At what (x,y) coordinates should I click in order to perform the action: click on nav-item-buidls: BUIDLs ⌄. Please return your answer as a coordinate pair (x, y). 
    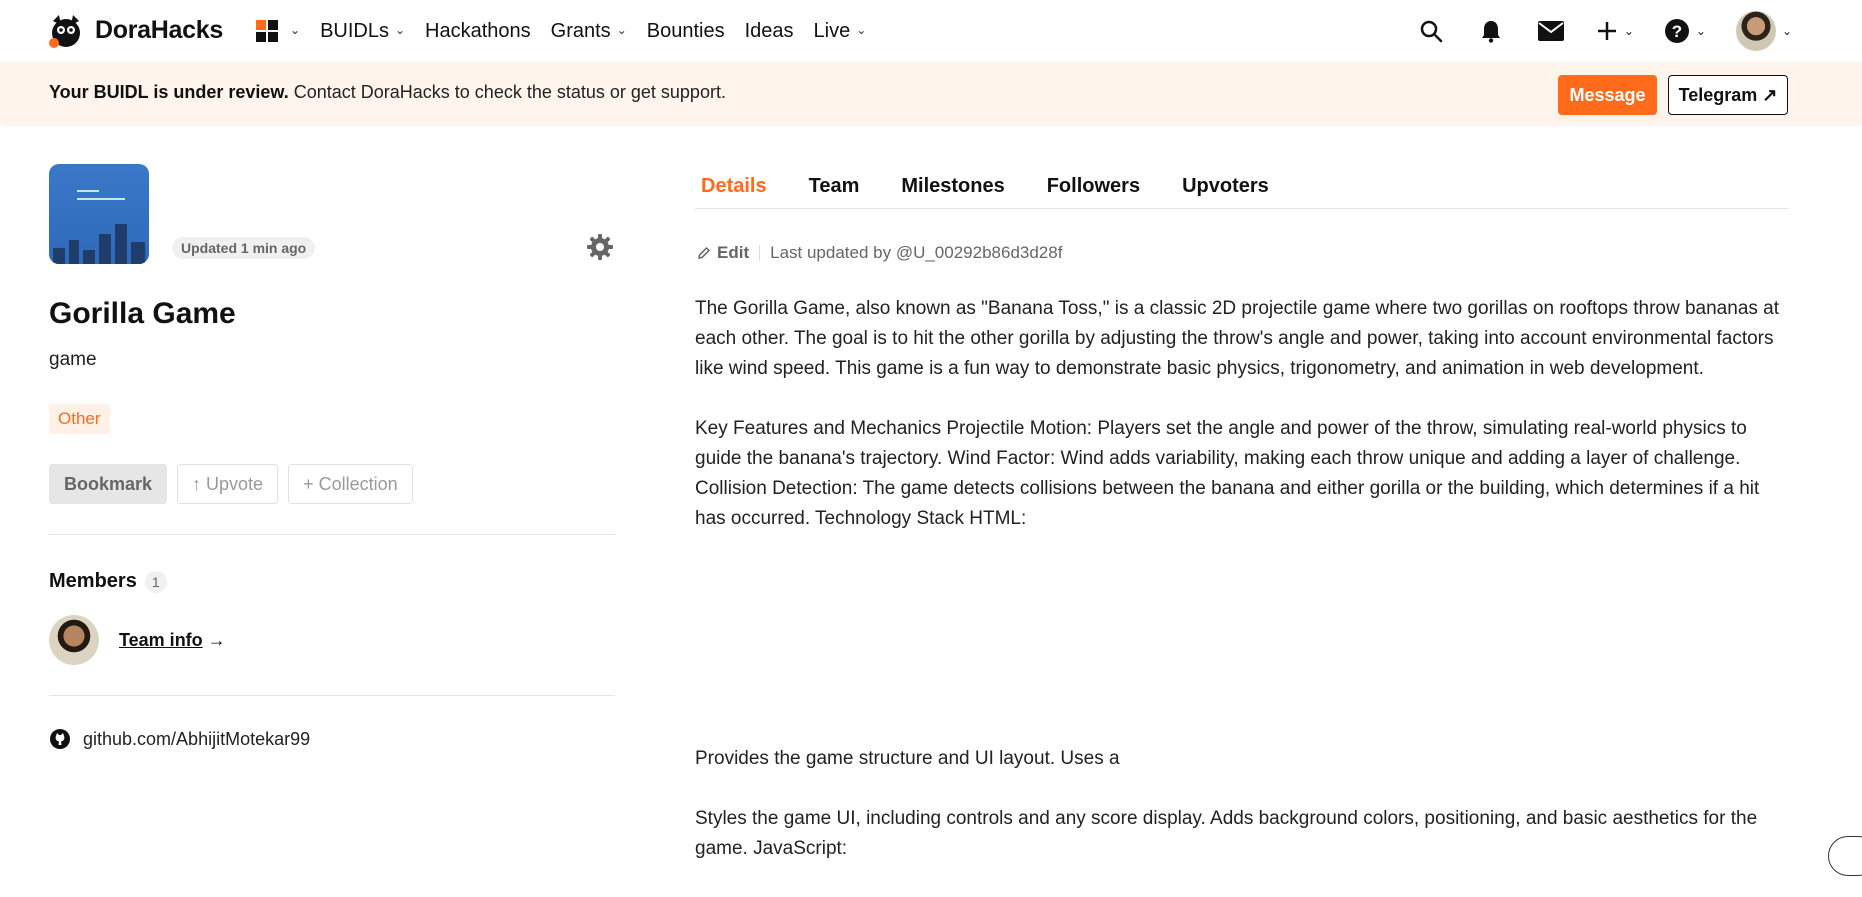
    Looking at the image, I should click on (362, 31).